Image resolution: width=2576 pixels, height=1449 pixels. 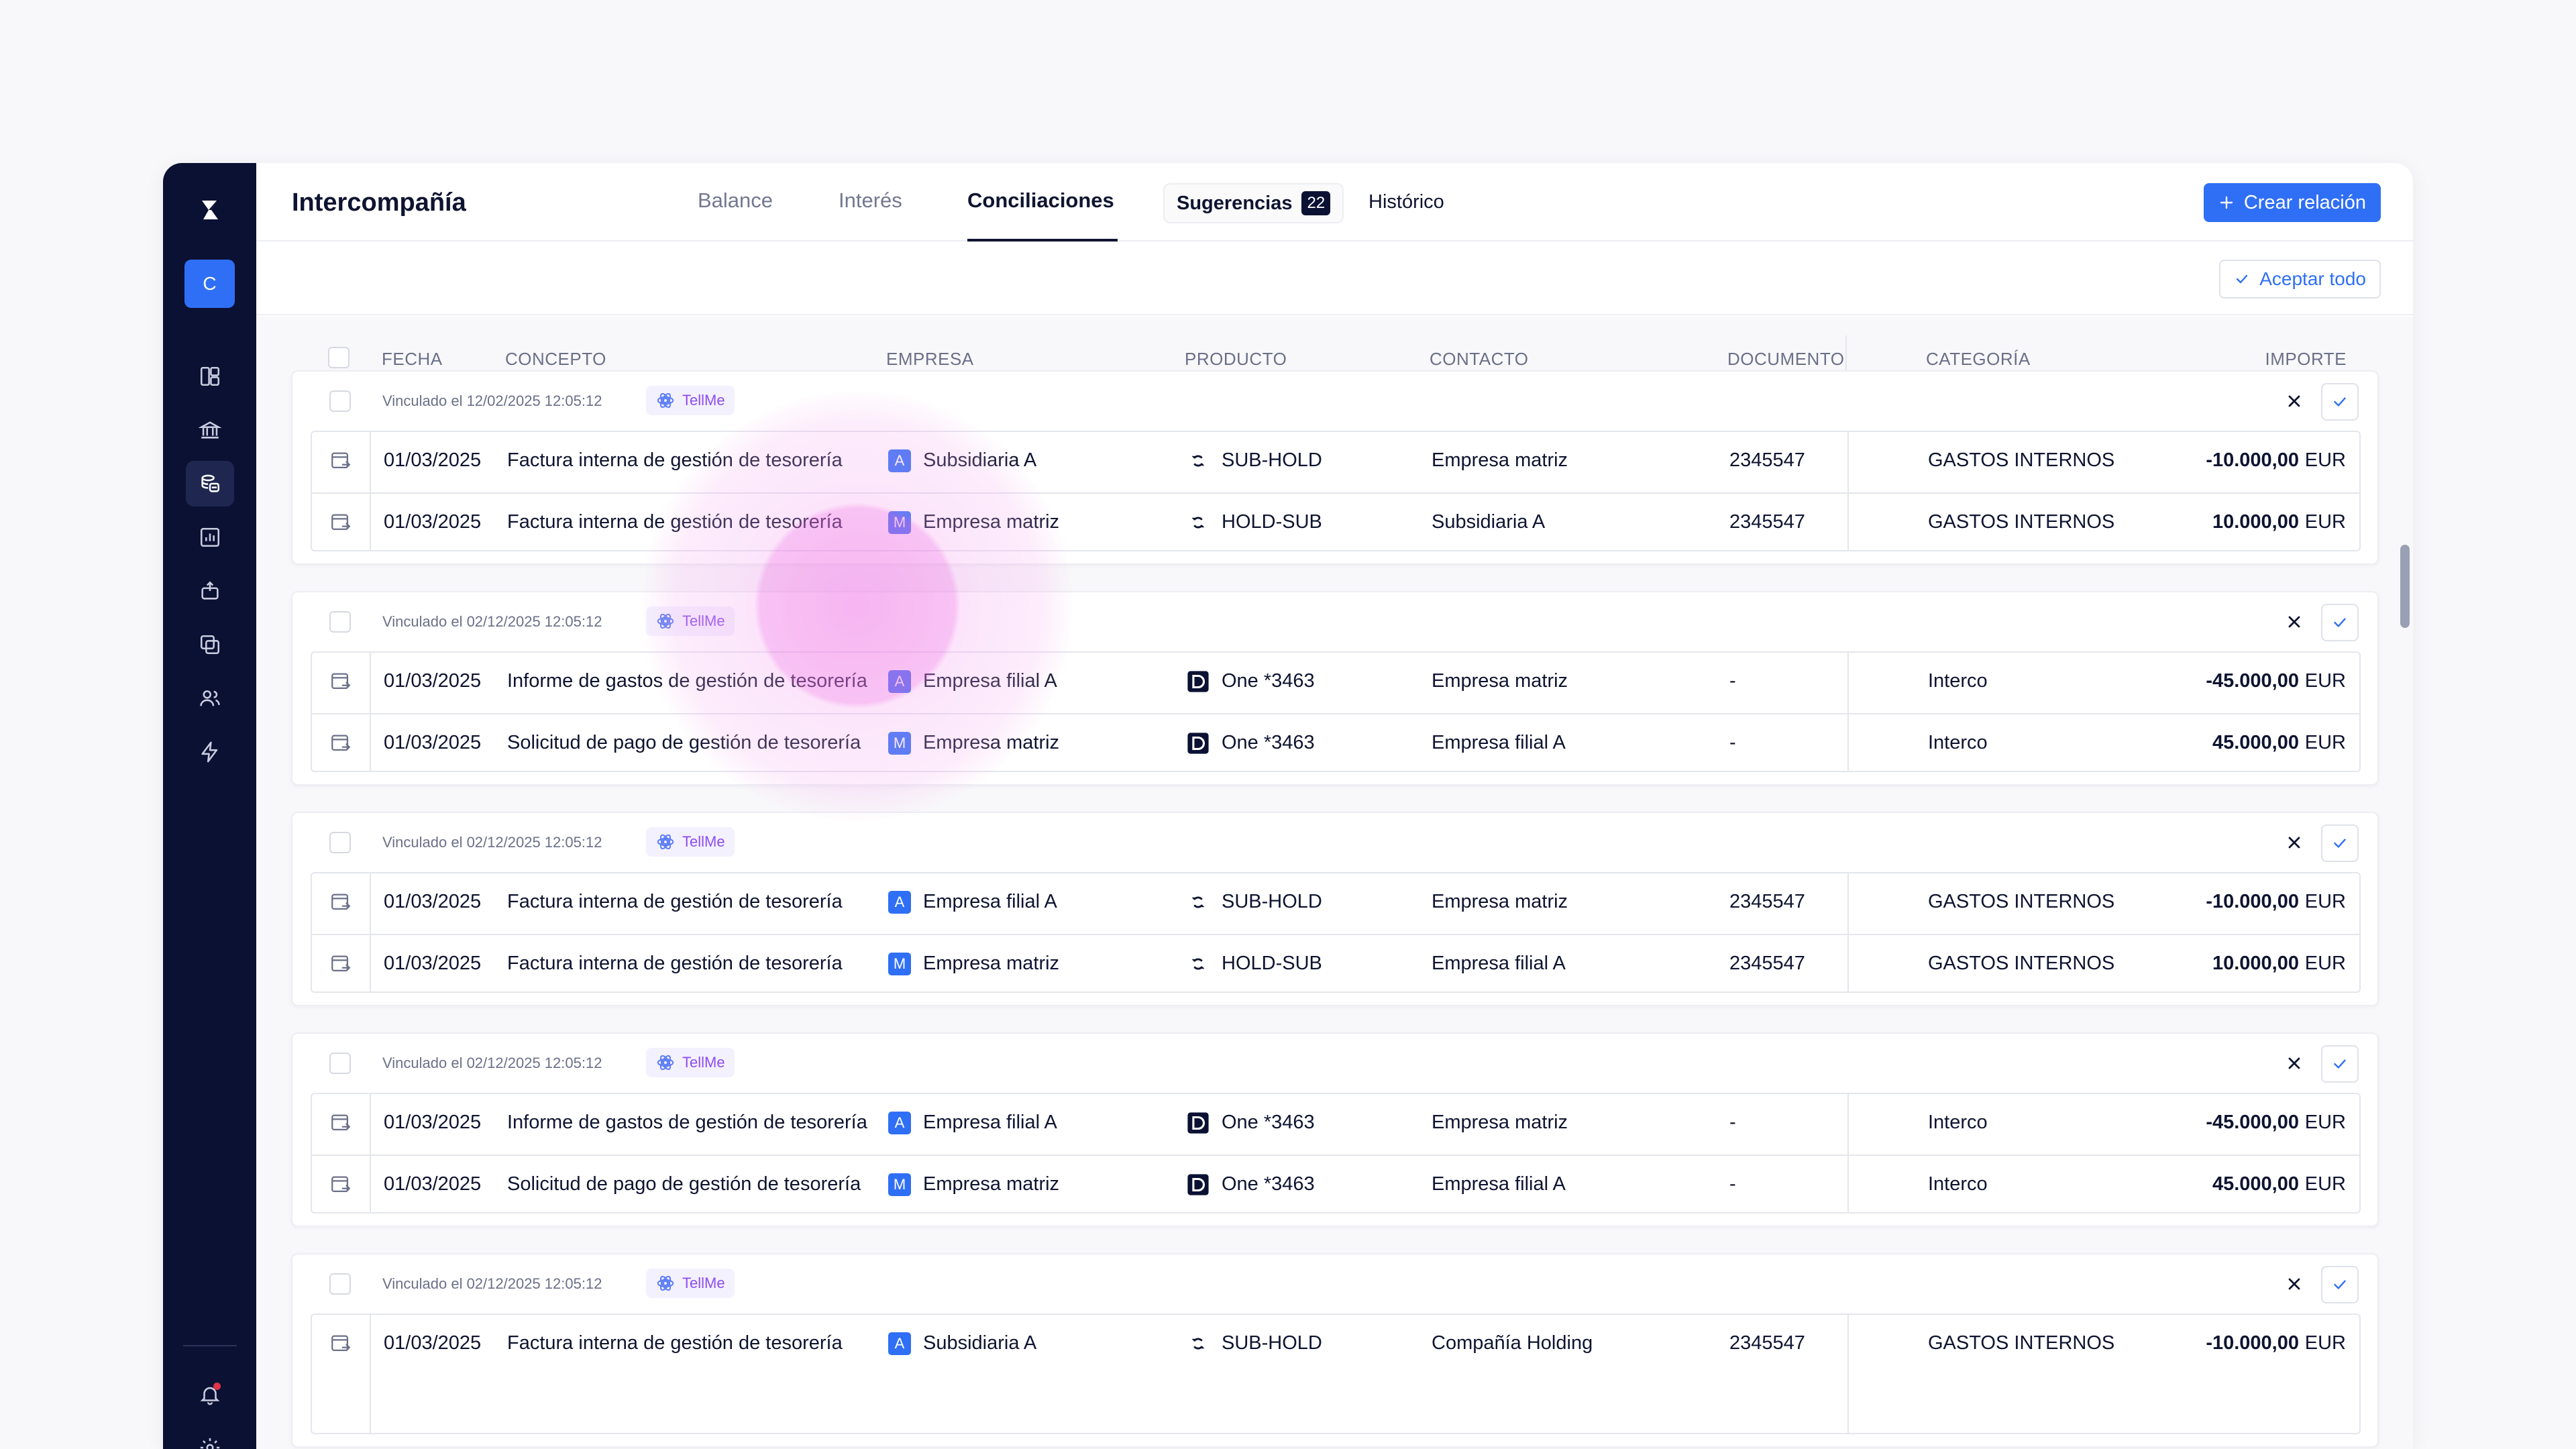 I want to click on notifications-icon, so click(x=210, y=1395).